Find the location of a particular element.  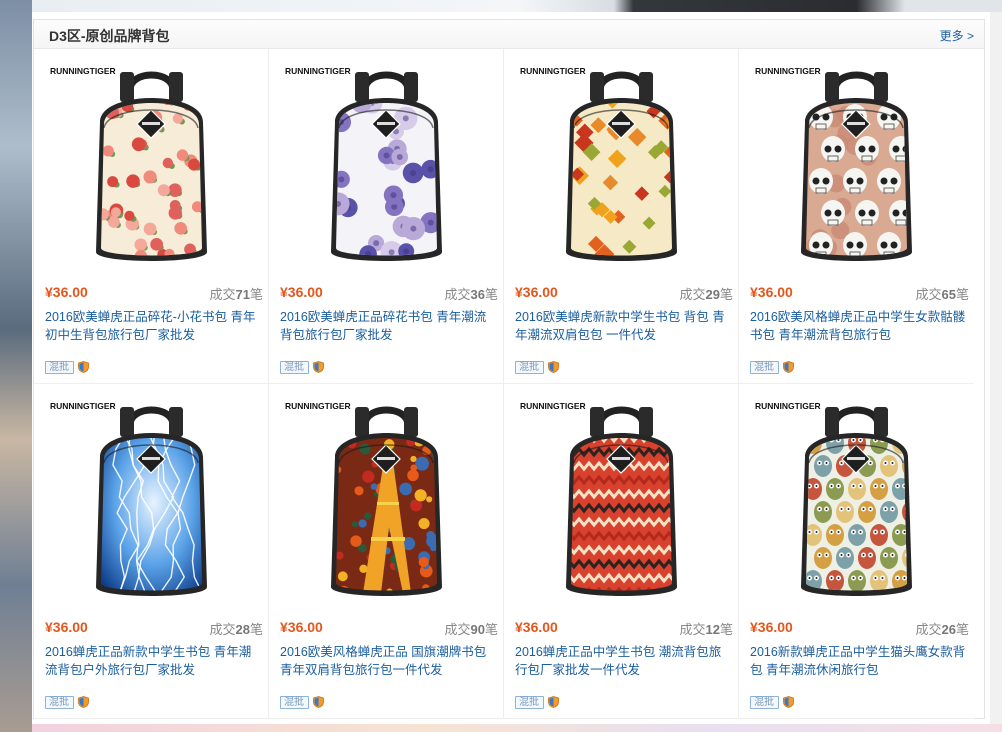

sales-number: 28 is located at coordinates (242, 629).